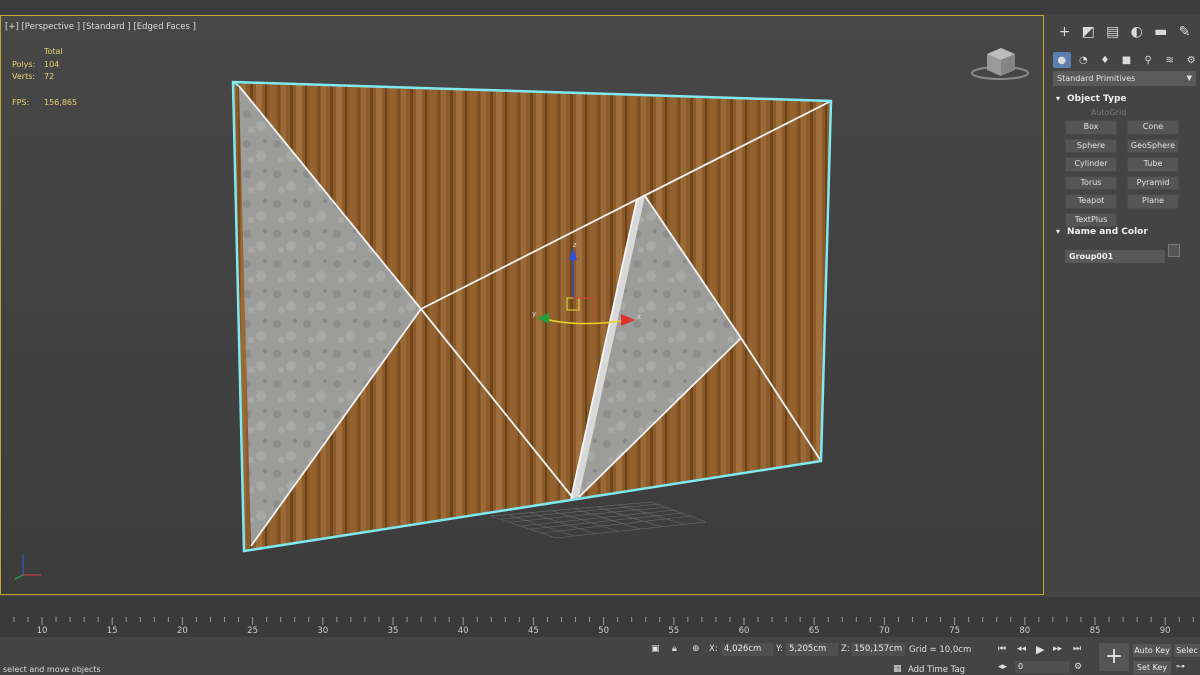 This screenshot has width=1200, height=675. Describe the element at coordinates (1189, 78) in the screenshot. I see `chevron-down-icon: ▼` at that location.